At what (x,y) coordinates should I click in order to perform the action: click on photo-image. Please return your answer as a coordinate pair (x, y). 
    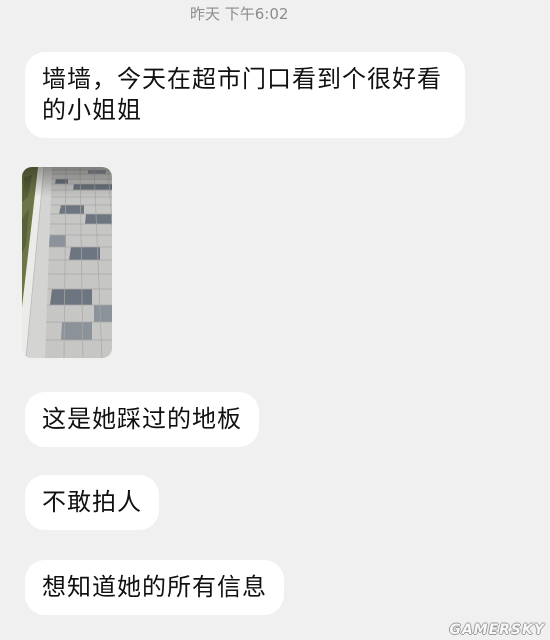
    Looking at the image, I should click on (67, 262).